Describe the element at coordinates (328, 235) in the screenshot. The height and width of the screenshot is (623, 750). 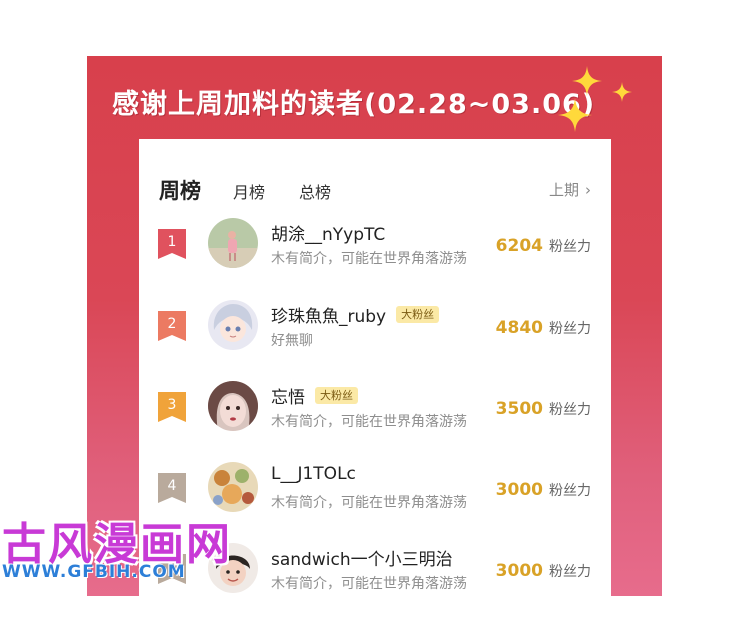
I see `username-text: 胡涂__nYypTC` at that location.